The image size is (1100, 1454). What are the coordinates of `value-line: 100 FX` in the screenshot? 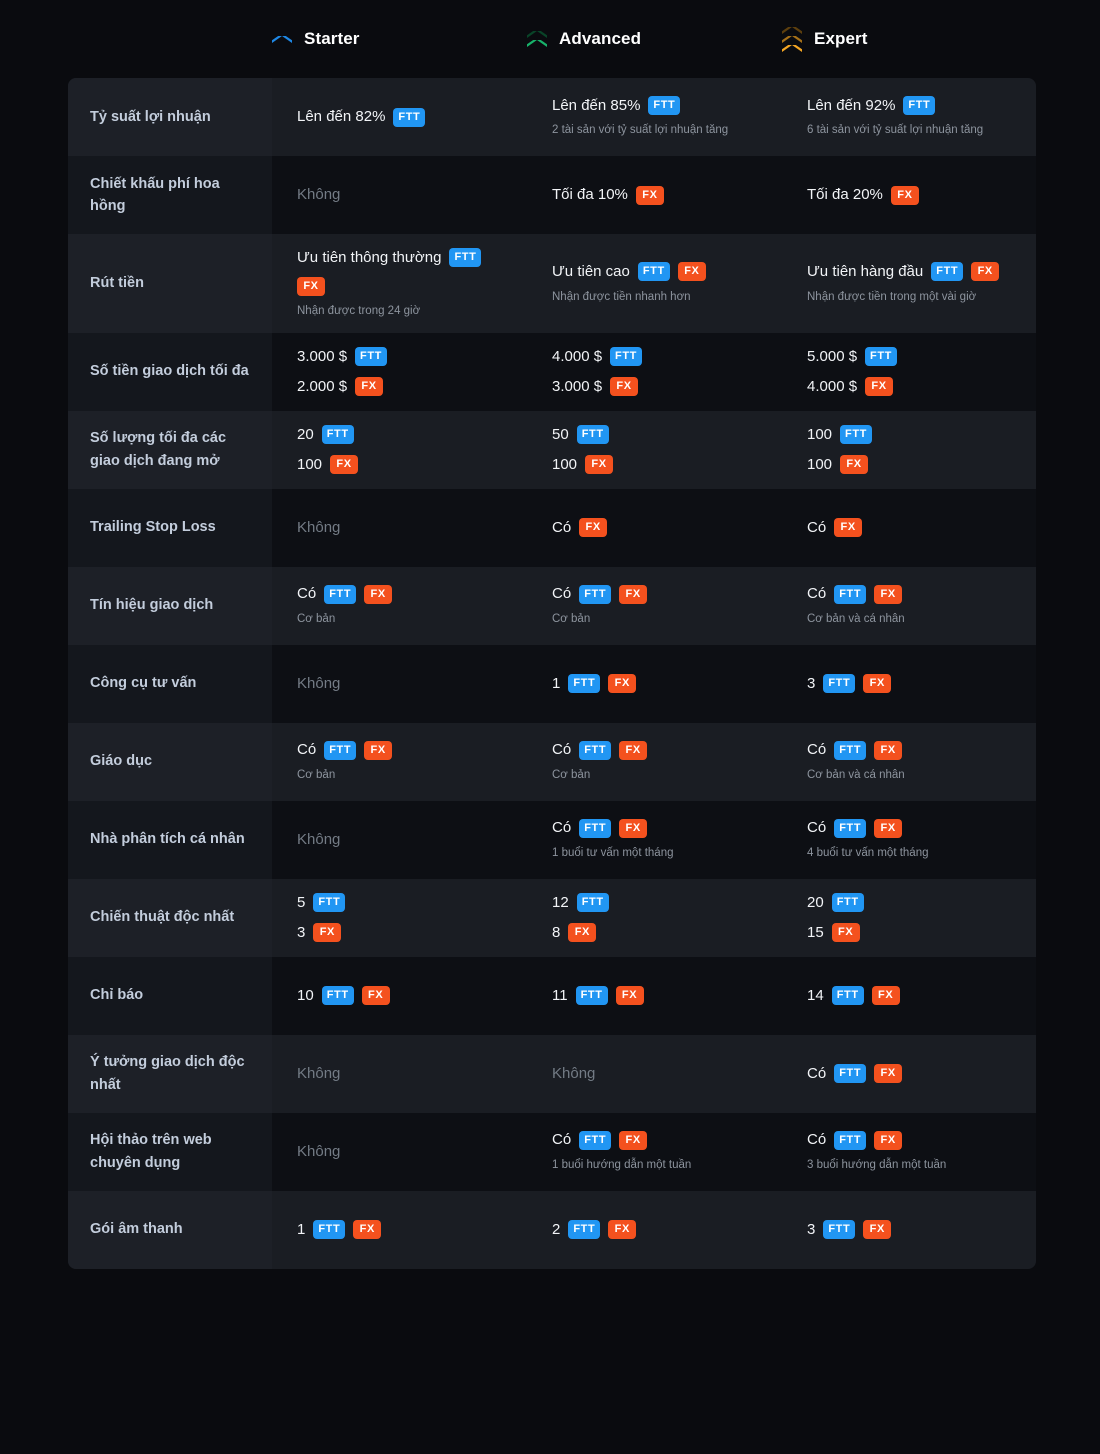 It's located at (914, 464).